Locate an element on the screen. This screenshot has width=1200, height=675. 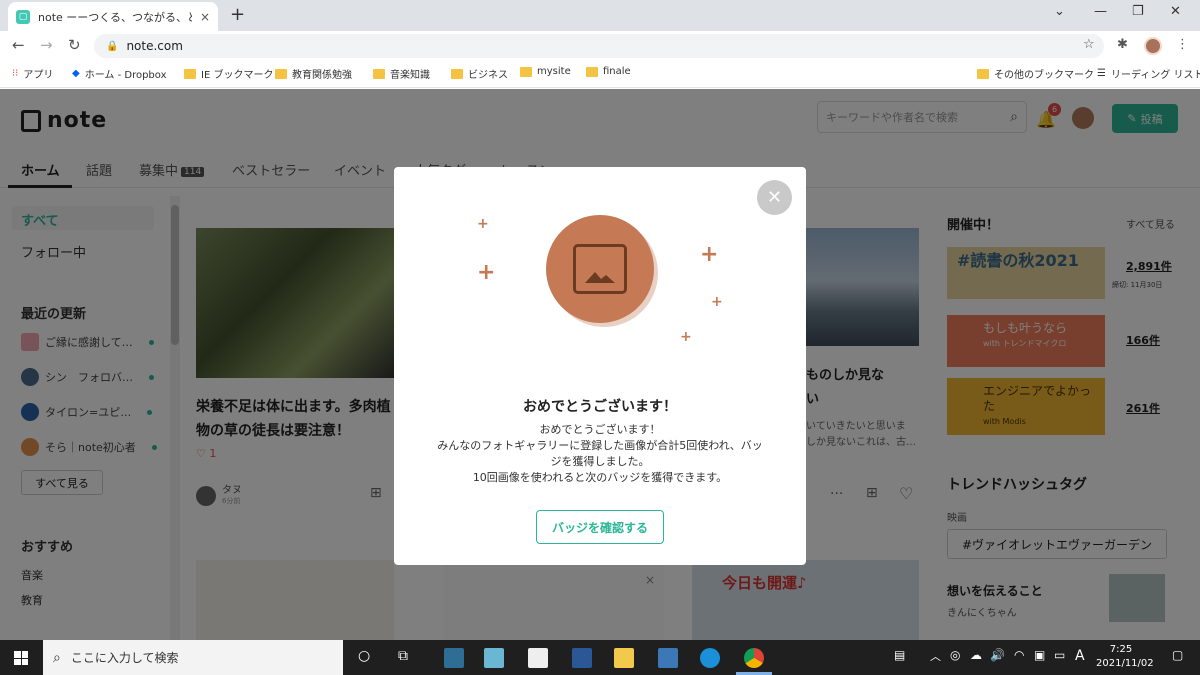
volume-icon: 🔊 is located at coordinates (997, 655).